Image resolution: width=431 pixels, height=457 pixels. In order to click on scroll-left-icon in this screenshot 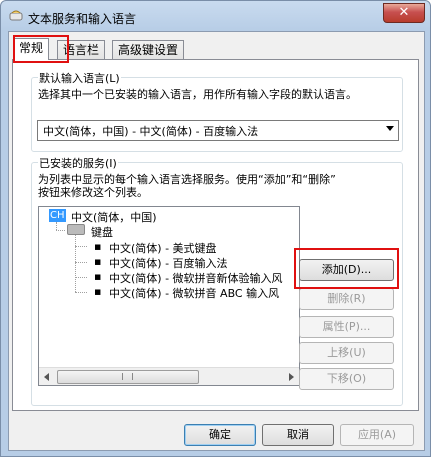, I will do `click(46, 377)`.